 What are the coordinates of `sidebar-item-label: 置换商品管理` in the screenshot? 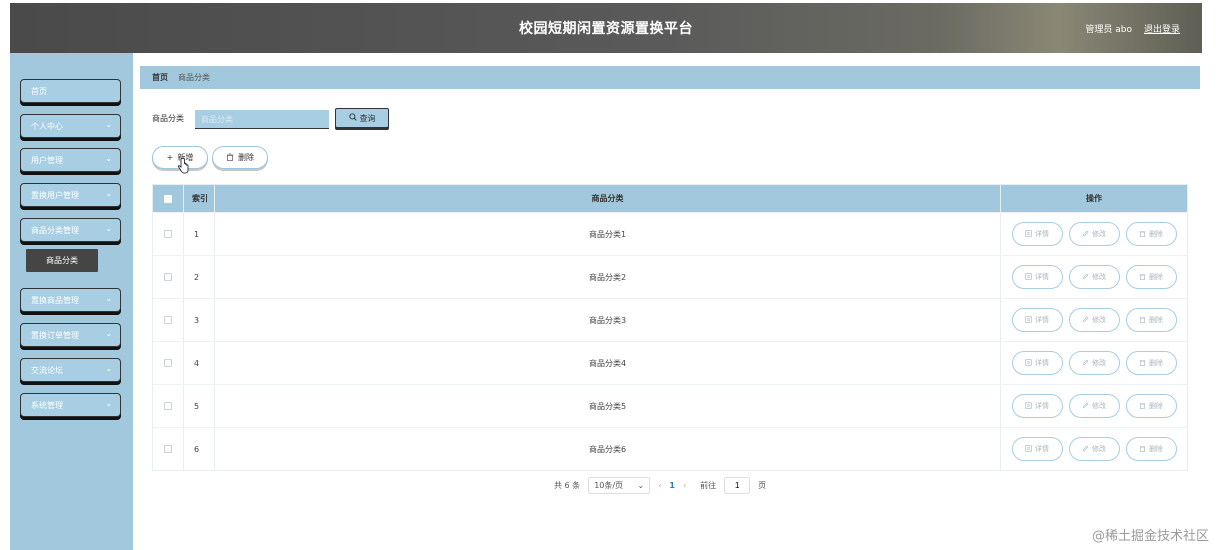 It's located at (55, 300).